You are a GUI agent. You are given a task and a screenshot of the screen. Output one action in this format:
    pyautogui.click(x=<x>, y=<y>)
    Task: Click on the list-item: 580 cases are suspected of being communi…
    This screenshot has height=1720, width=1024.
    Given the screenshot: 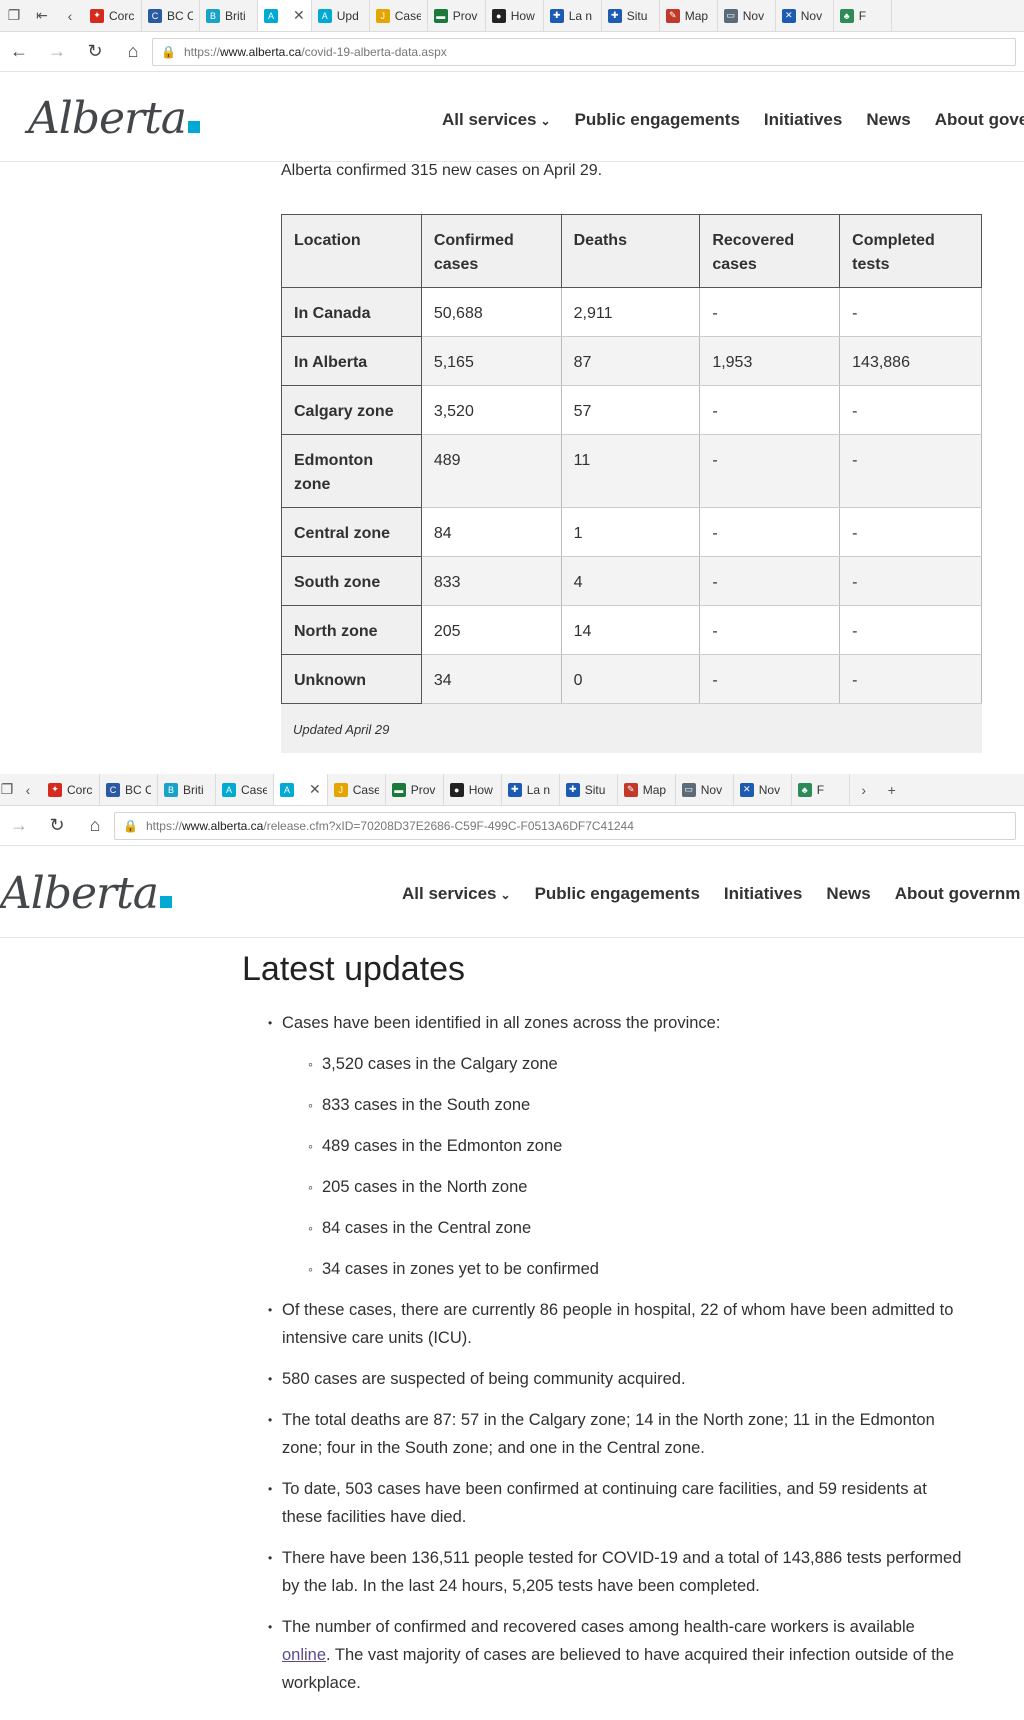 What is the action you would take?
    pyautogui.click(x=615, y=1379)
    